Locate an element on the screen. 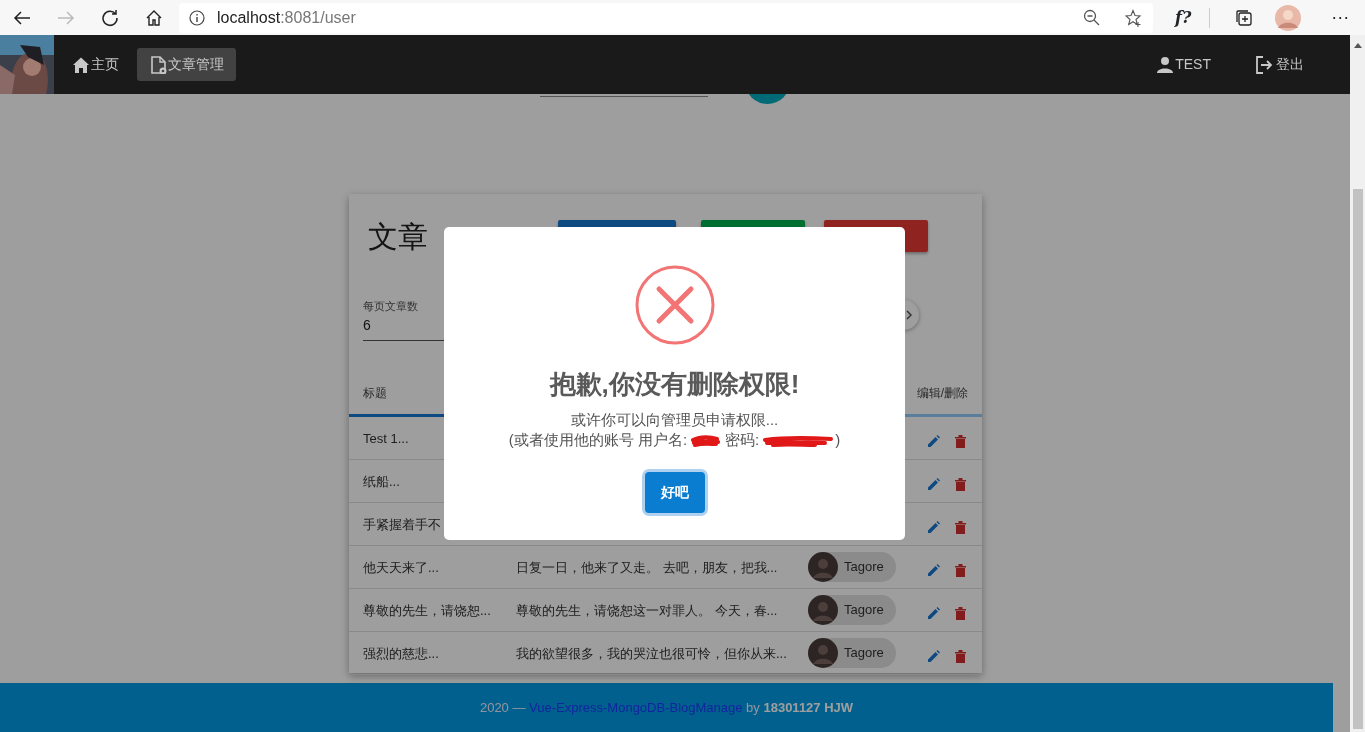  nav-tab: 文章管理 is located at coordinates (186, 64).